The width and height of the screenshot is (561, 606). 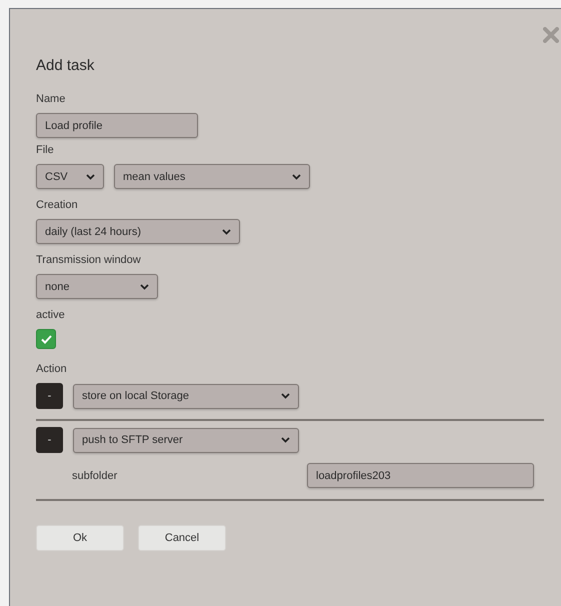 I want to click on input-field: Load profile, so click(x=117, y=125).